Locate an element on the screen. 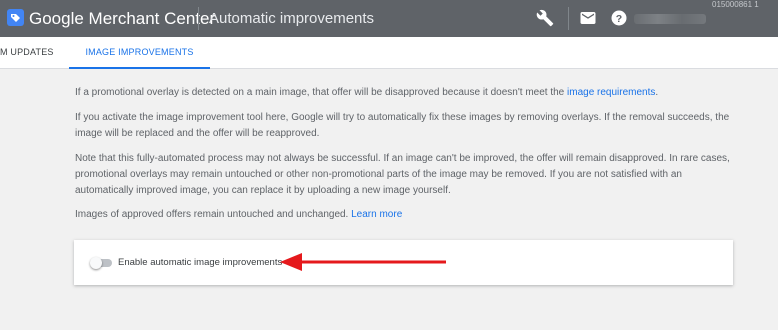  wrench-icon is located at coordinates (545, 18).